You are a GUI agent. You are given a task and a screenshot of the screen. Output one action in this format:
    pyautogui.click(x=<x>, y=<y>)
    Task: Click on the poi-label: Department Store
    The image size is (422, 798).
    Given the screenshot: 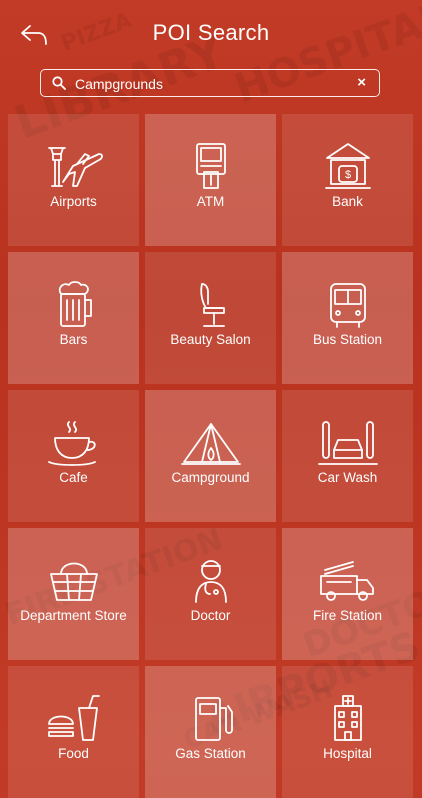 What is the action you would take?
    pyautogui.click(x=73, y=615)
    